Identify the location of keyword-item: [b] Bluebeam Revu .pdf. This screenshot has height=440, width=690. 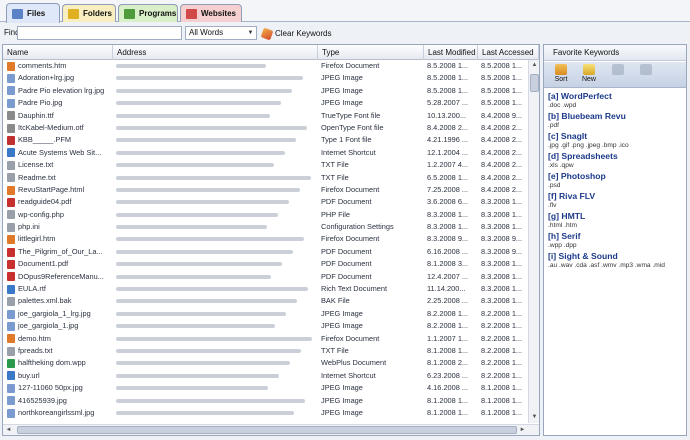
(616, 120).